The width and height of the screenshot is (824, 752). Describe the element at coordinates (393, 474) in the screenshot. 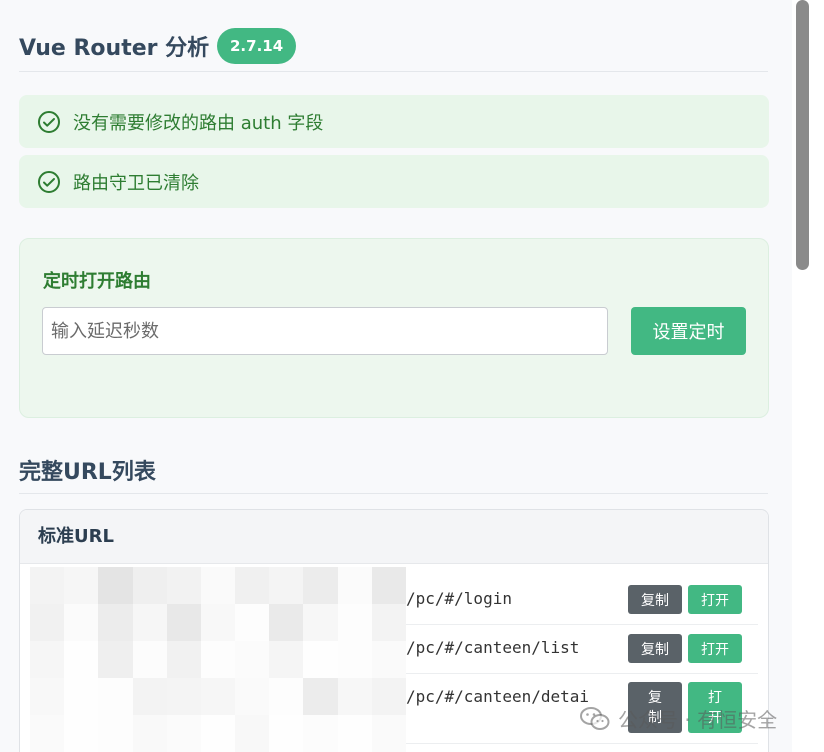

I see `url-list-title: 完整URL列表` at that location.